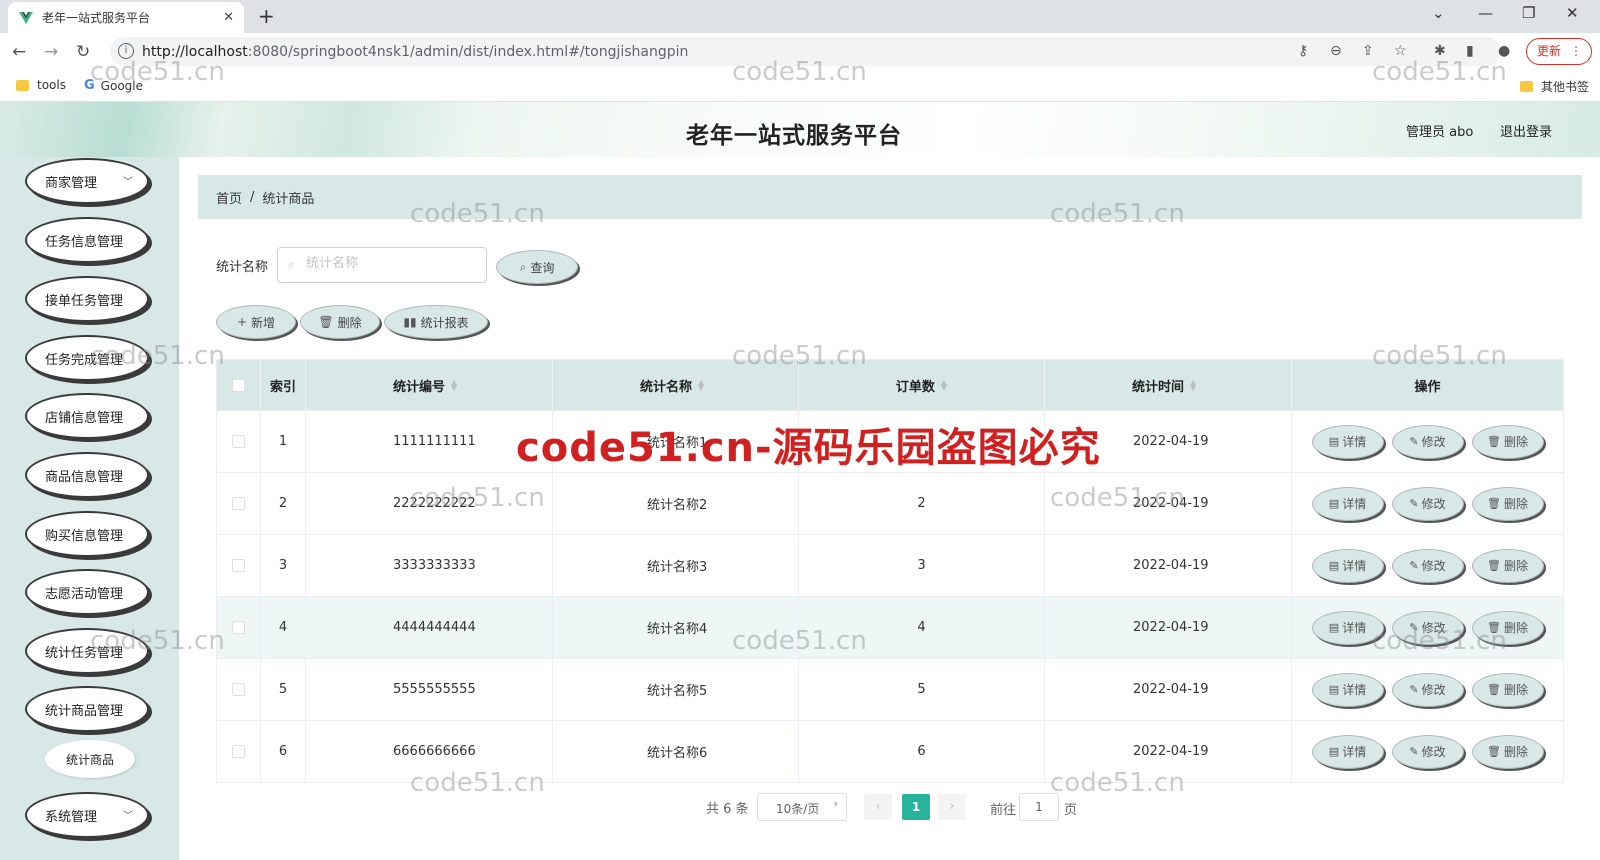 This screenshot has width=1600, height=860. I want to click on report-button: ▮▮ 统计报表, so click(436, 322).